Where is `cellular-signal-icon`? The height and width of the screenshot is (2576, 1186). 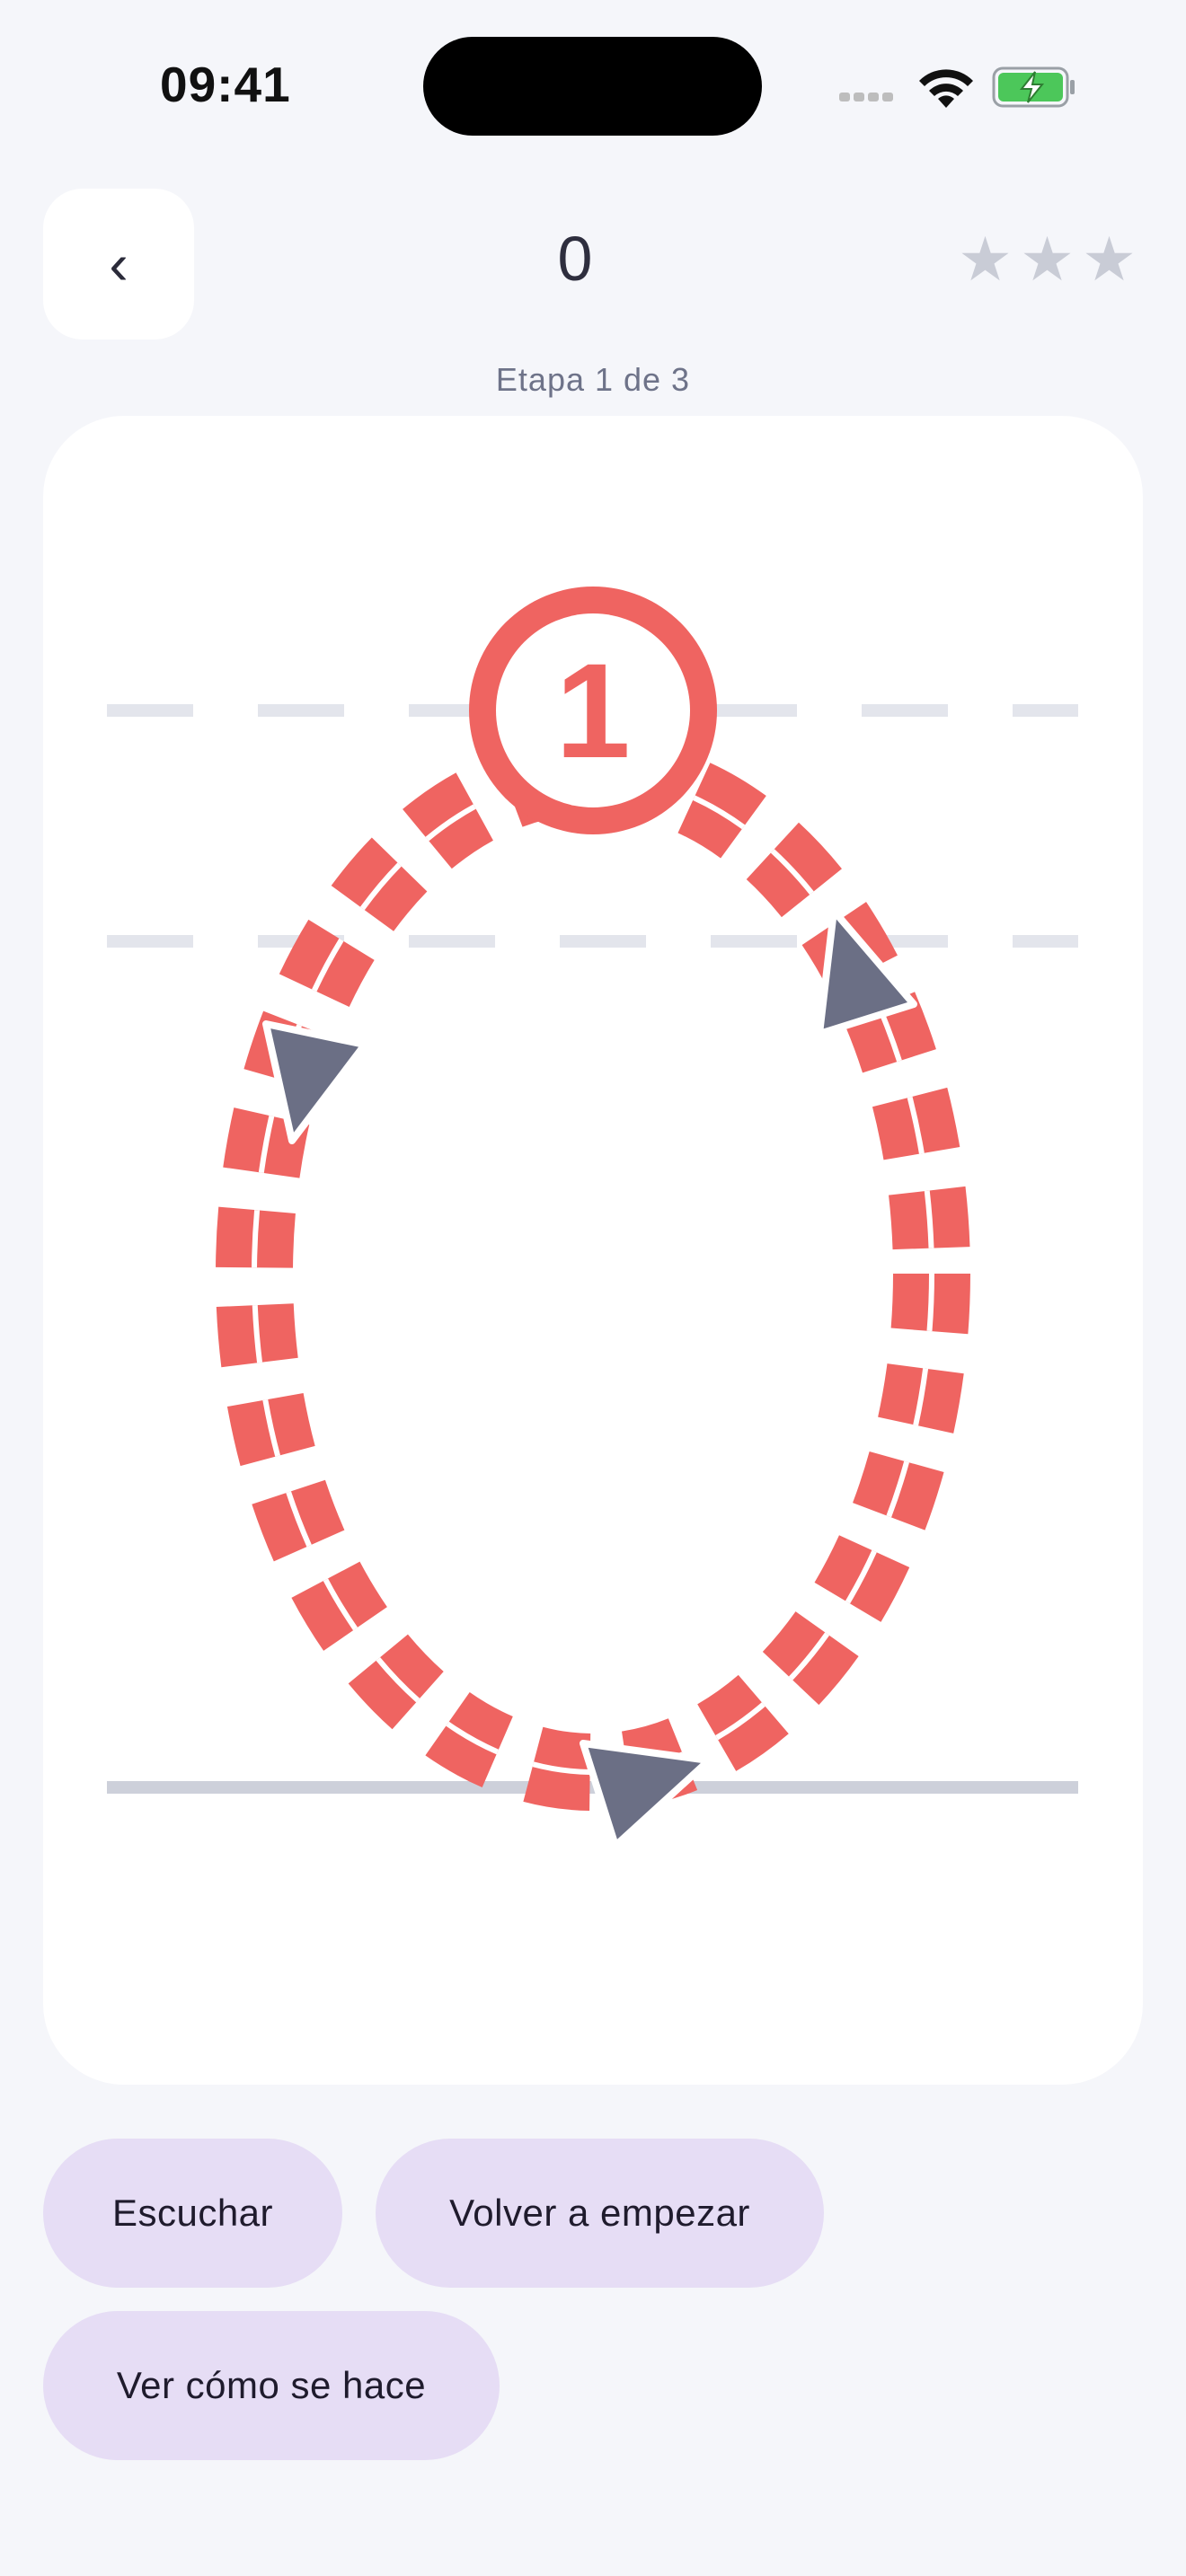 cellular-signal-icon is located at coordinates (868, 98).